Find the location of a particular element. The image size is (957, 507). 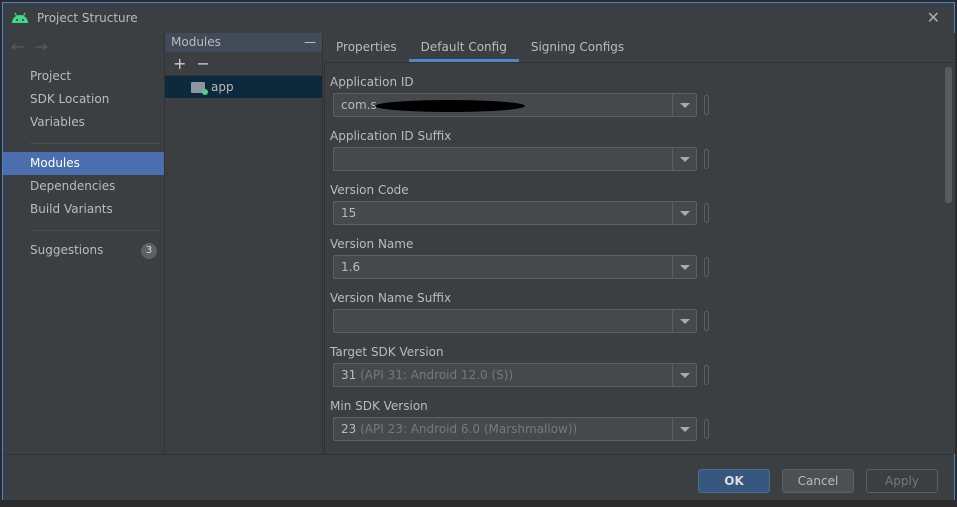

target-sdk-version-label: Target SDK Version is located at coordinates (387, 352).